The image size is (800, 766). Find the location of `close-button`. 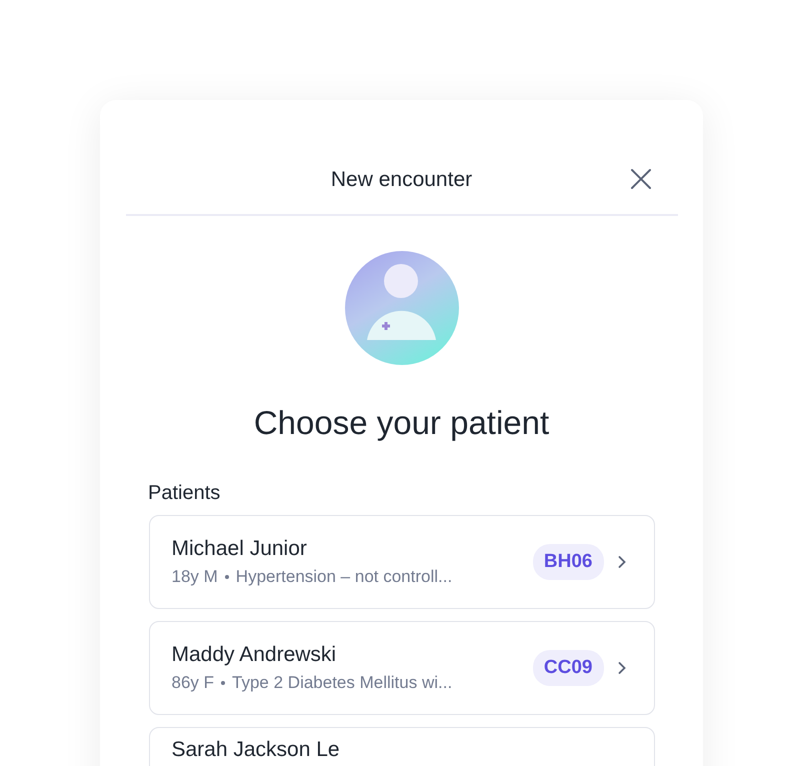

close-button is located at coordinates (641, 179).